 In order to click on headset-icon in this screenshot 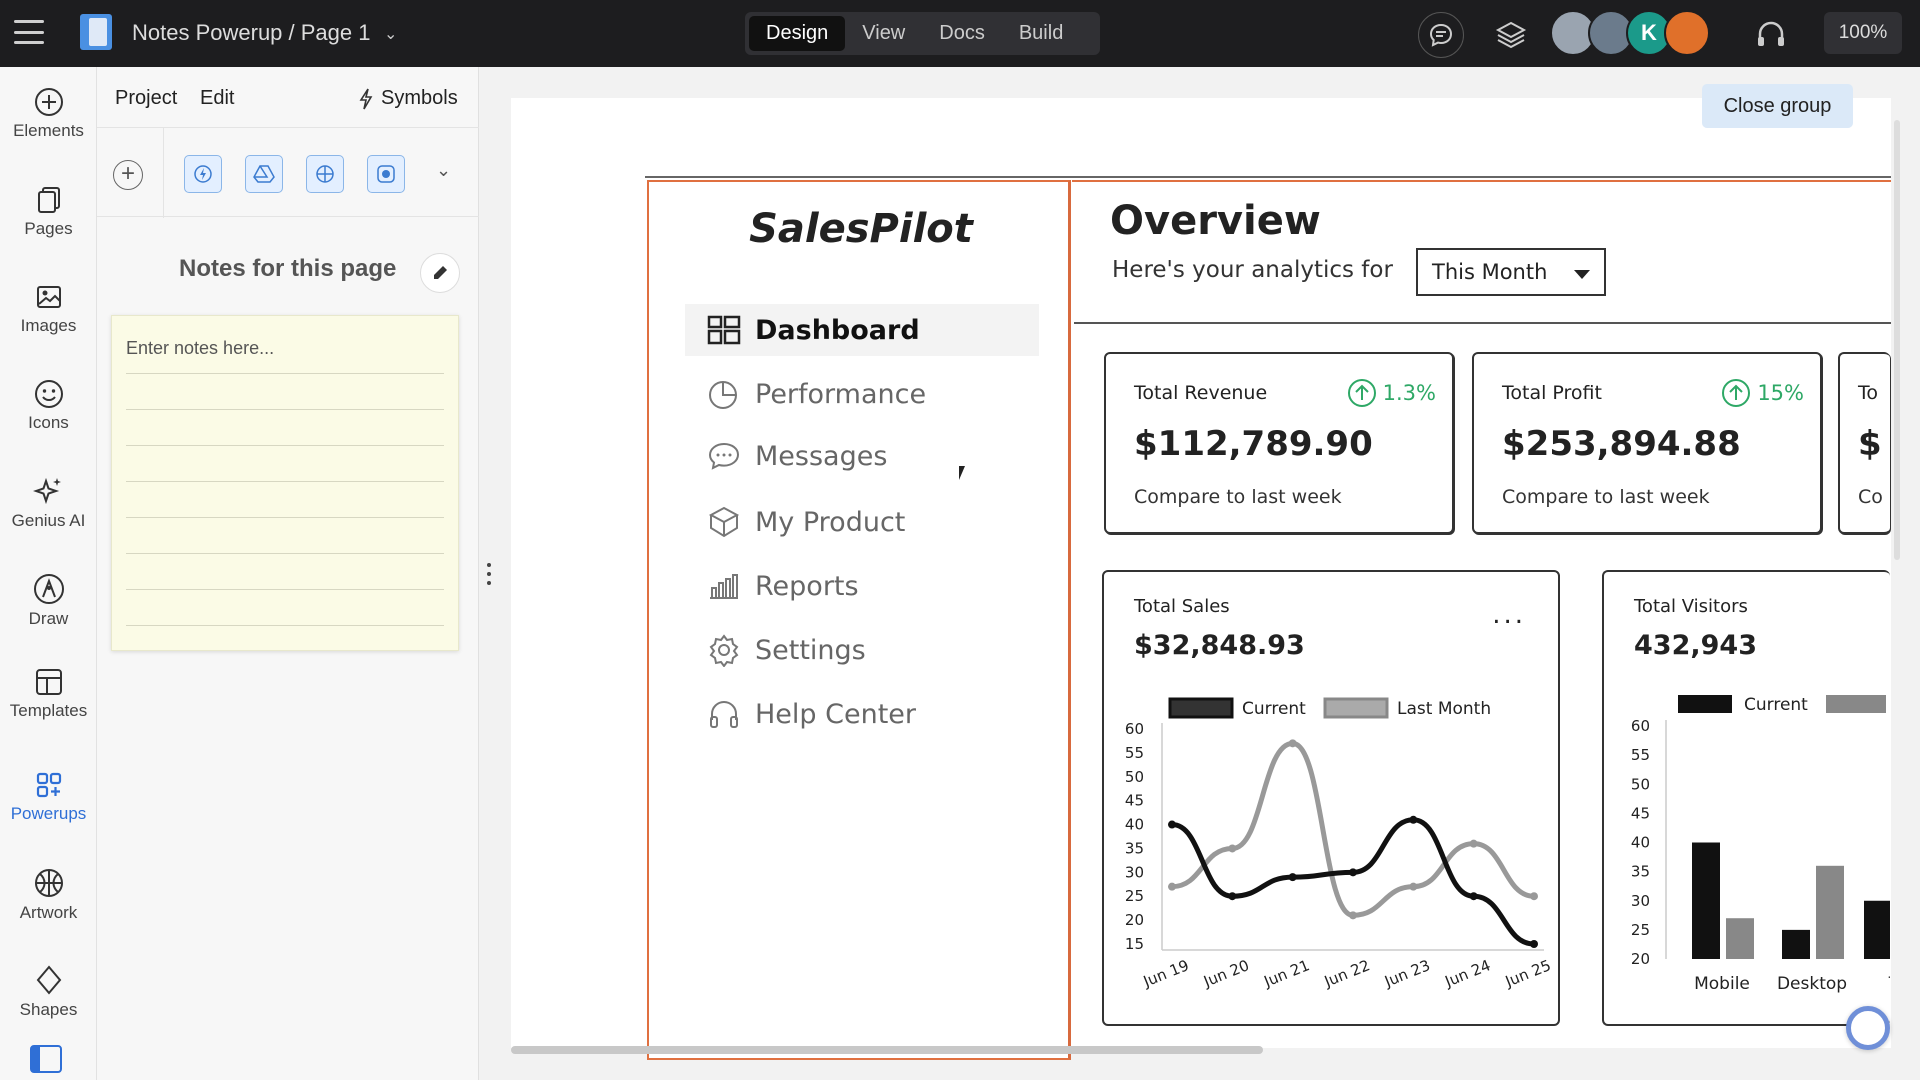, I will do `click(1771, 35)`.